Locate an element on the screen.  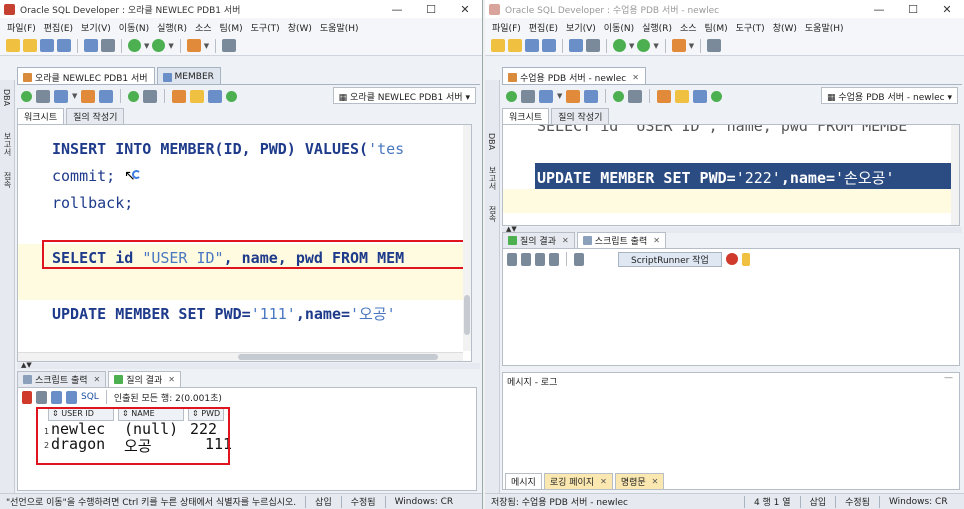
pin-icon is located at coordinates (27, 397).